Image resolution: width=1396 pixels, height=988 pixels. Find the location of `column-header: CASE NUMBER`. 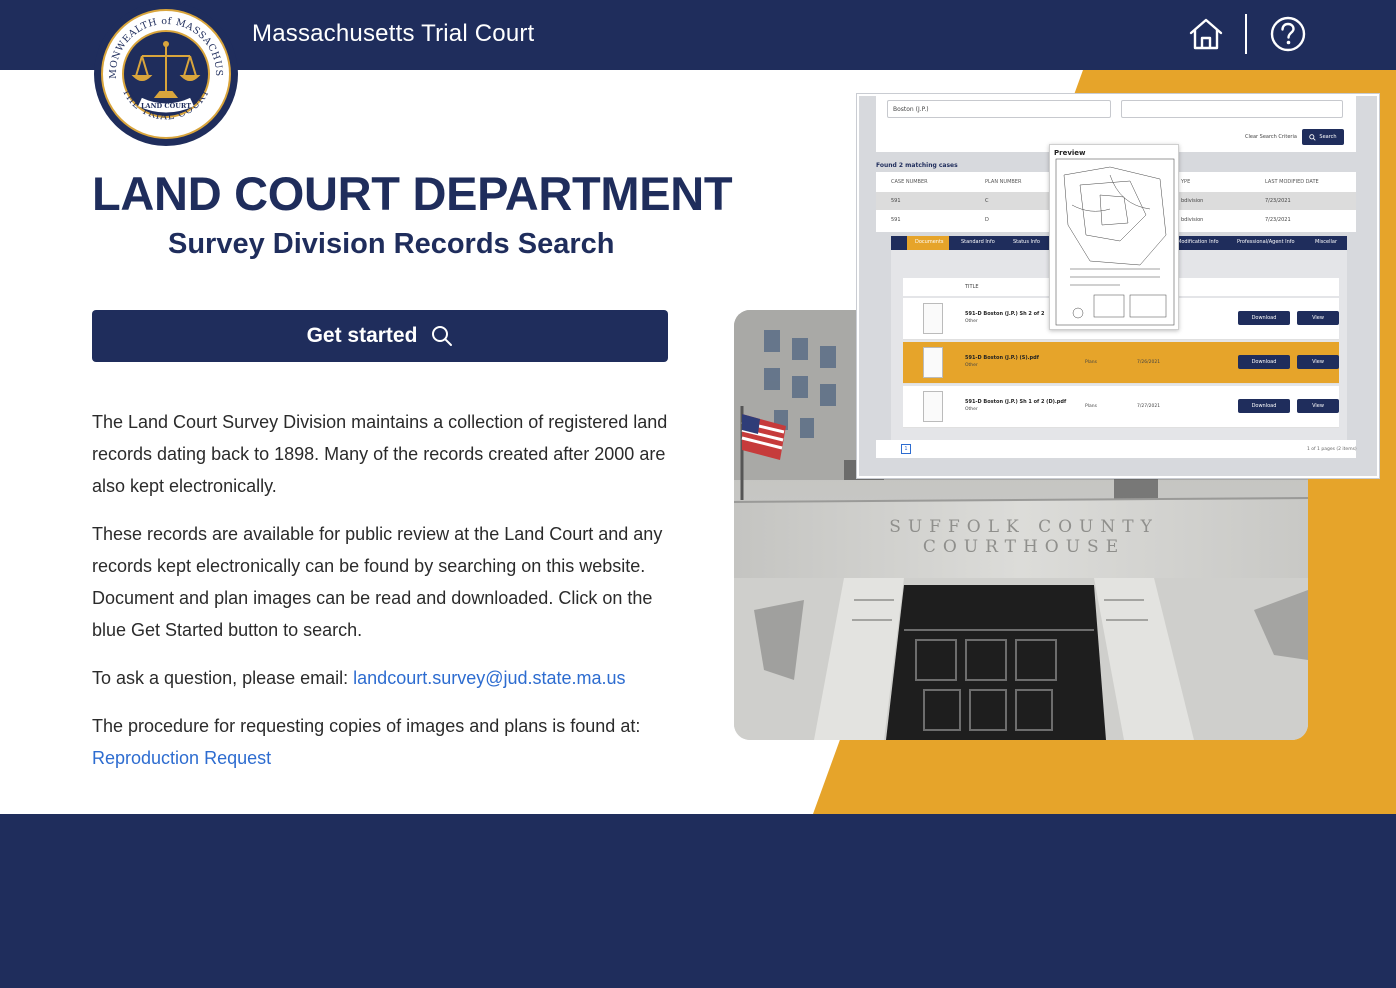

column-header: CASE NUMBER is located at coordinates (909, 182).